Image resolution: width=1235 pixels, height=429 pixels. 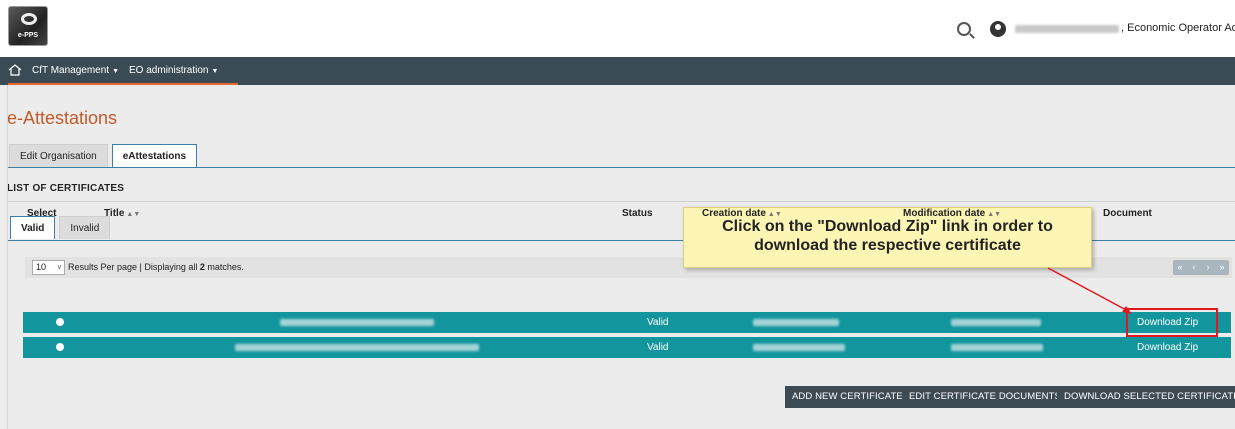 I want to click on first-page-button: «, so click(x=1180, y=267).